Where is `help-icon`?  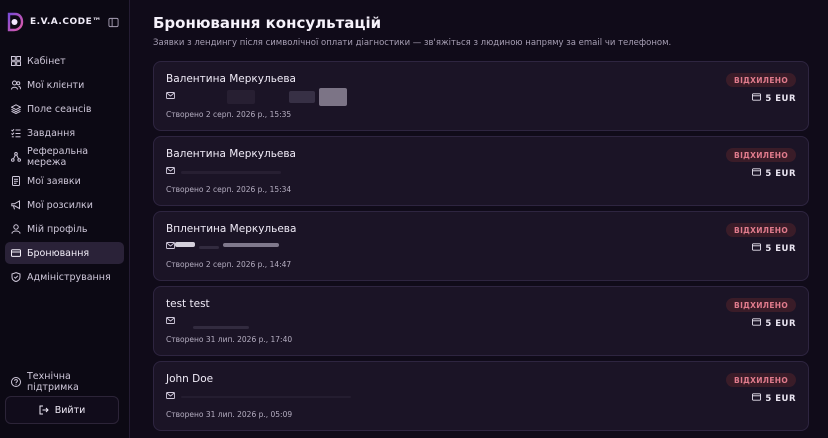 help-icon is located at coordinates (16, 382).